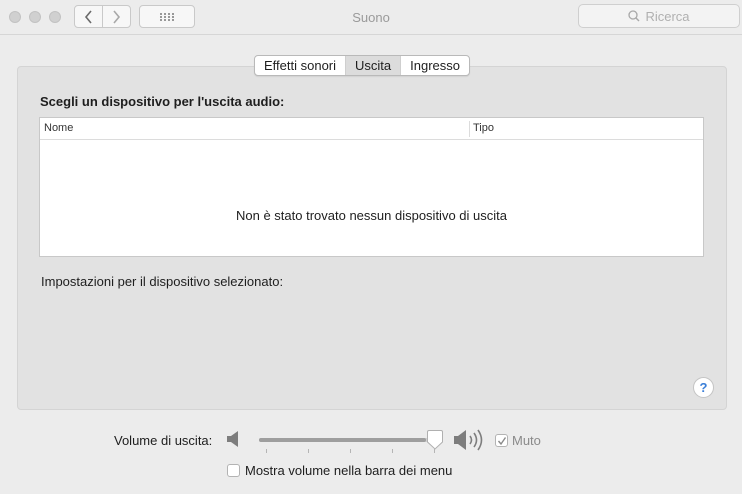 This screenshot has width=742, height=494. I want to click on mute-checkbox-box, so click(501, 440).